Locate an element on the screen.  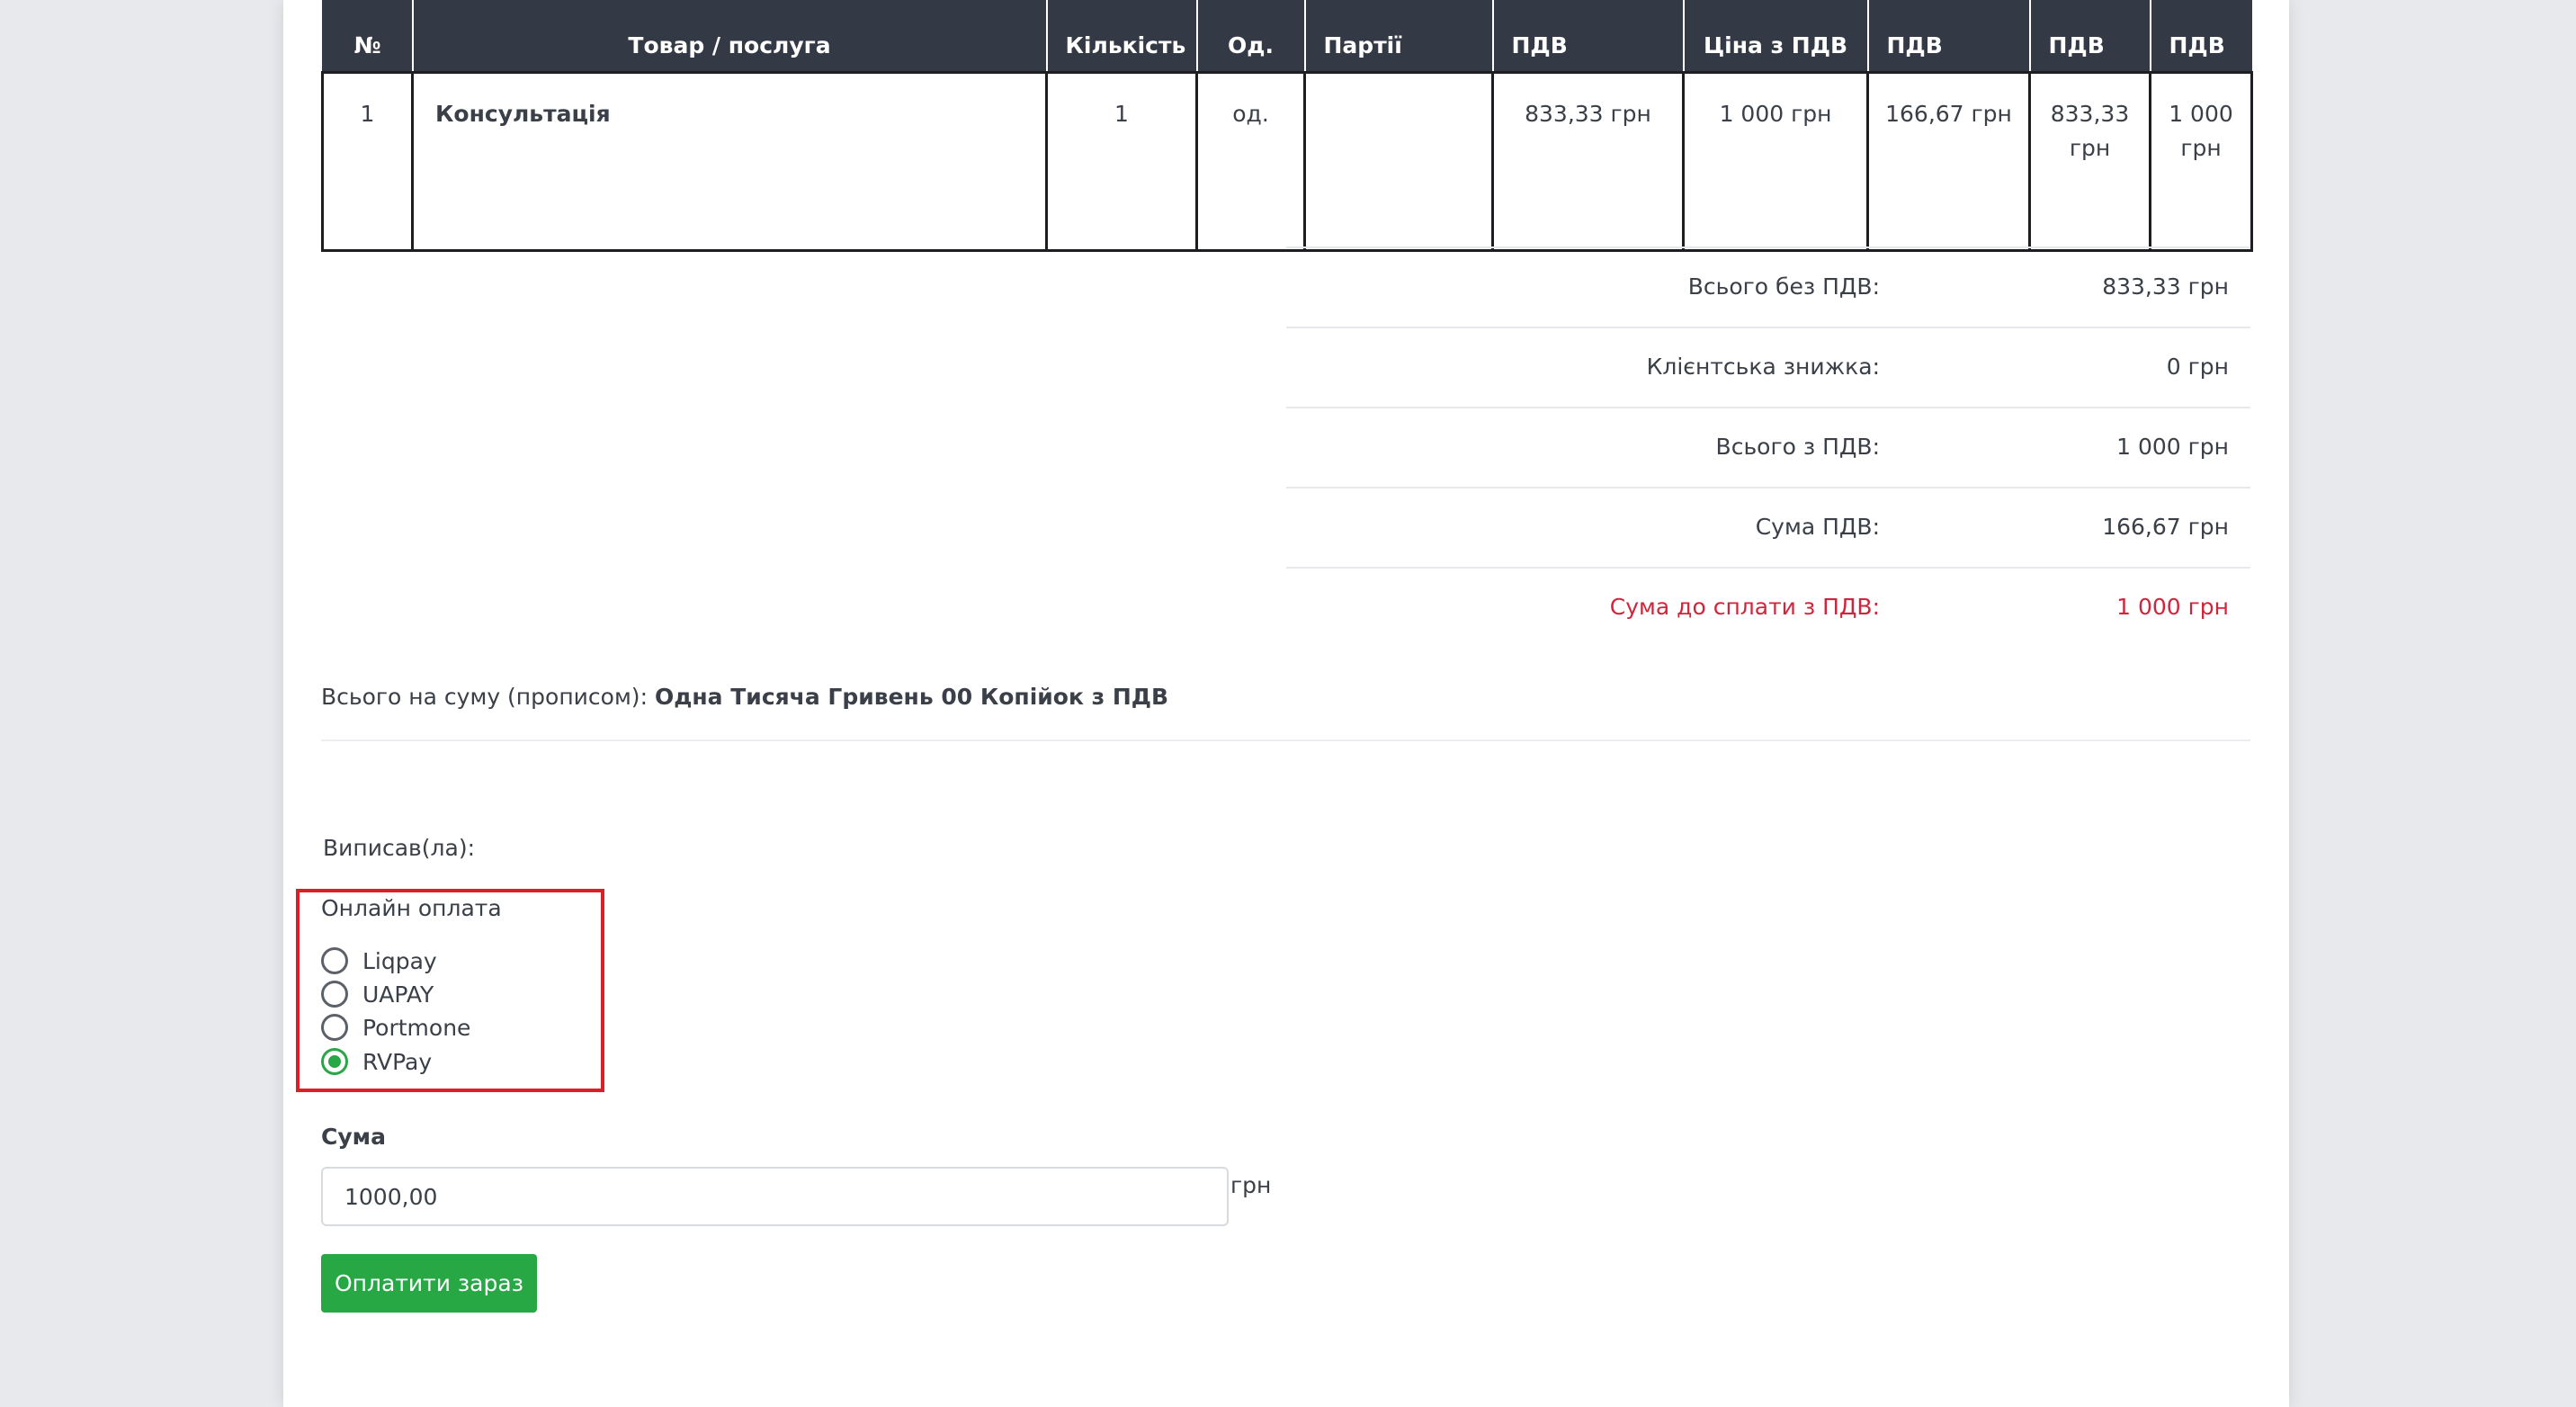
total-due-value: 1 000 грн is located at coordinates (2172, 607).